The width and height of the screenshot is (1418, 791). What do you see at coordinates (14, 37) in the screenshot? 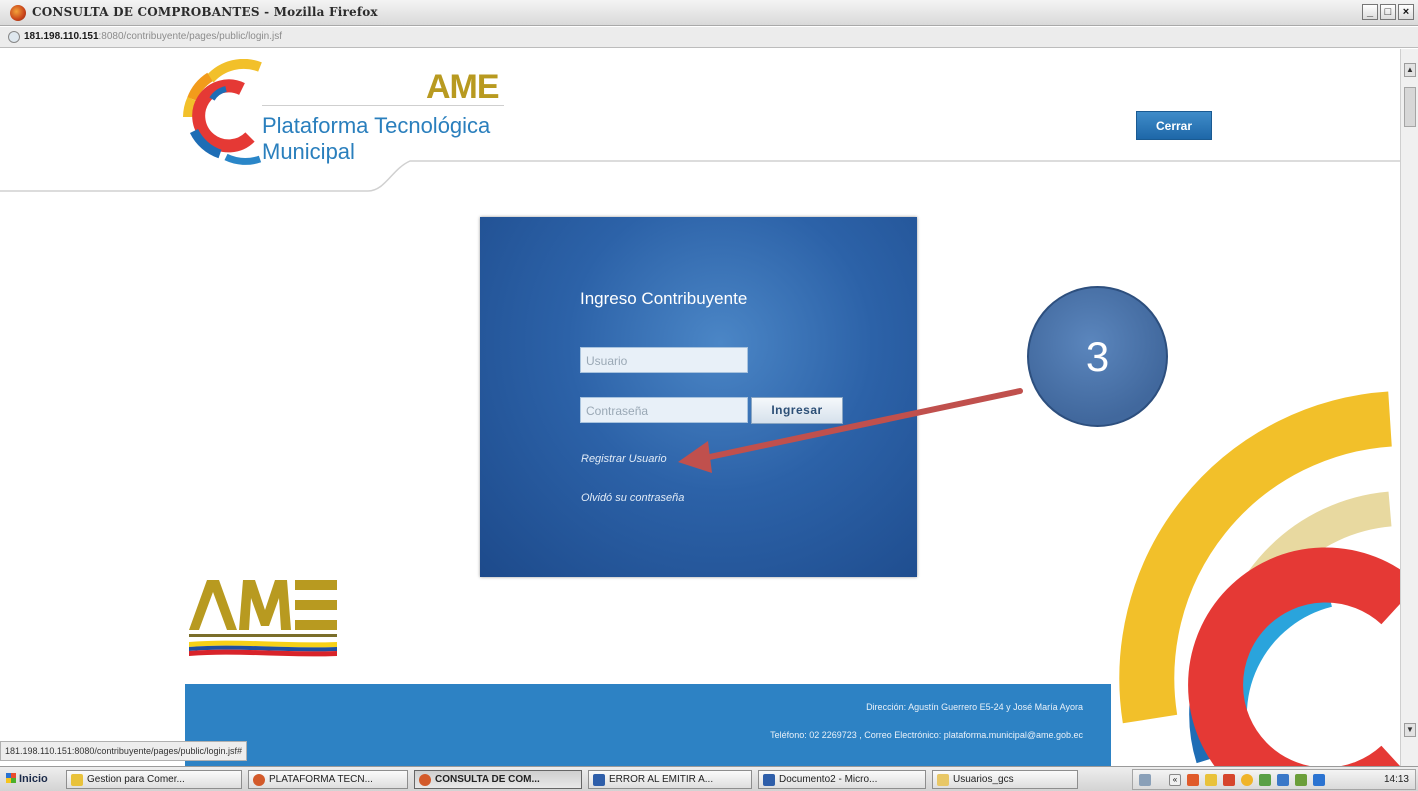
I see `globe-icon` at bounding box center [14, 37].